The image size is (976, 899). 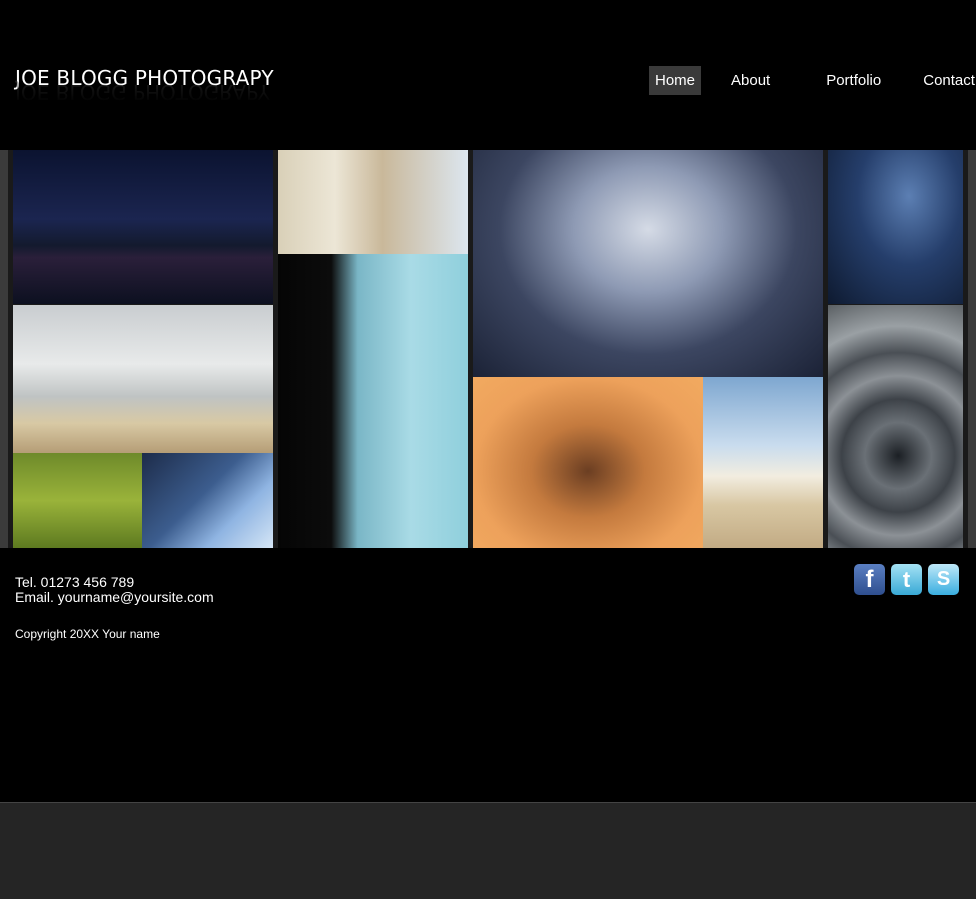 I want to click on facebook-icon: f, so click(x=869, y=579).